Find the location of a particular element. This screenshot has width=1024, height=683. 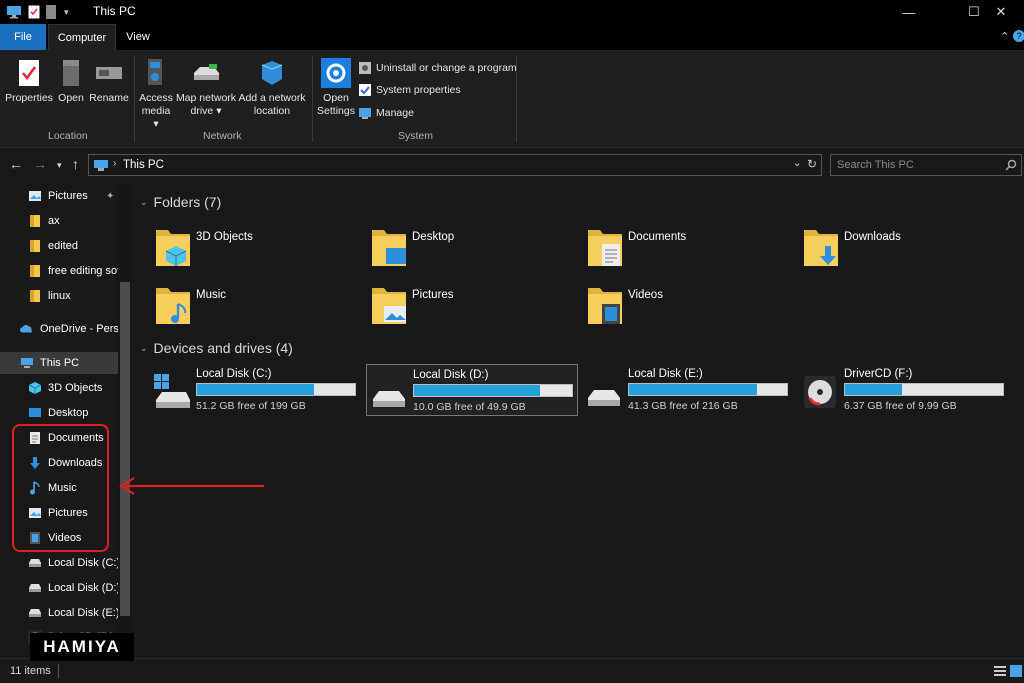

nav-item-label: Desktop is located at coordinates (68, 413).